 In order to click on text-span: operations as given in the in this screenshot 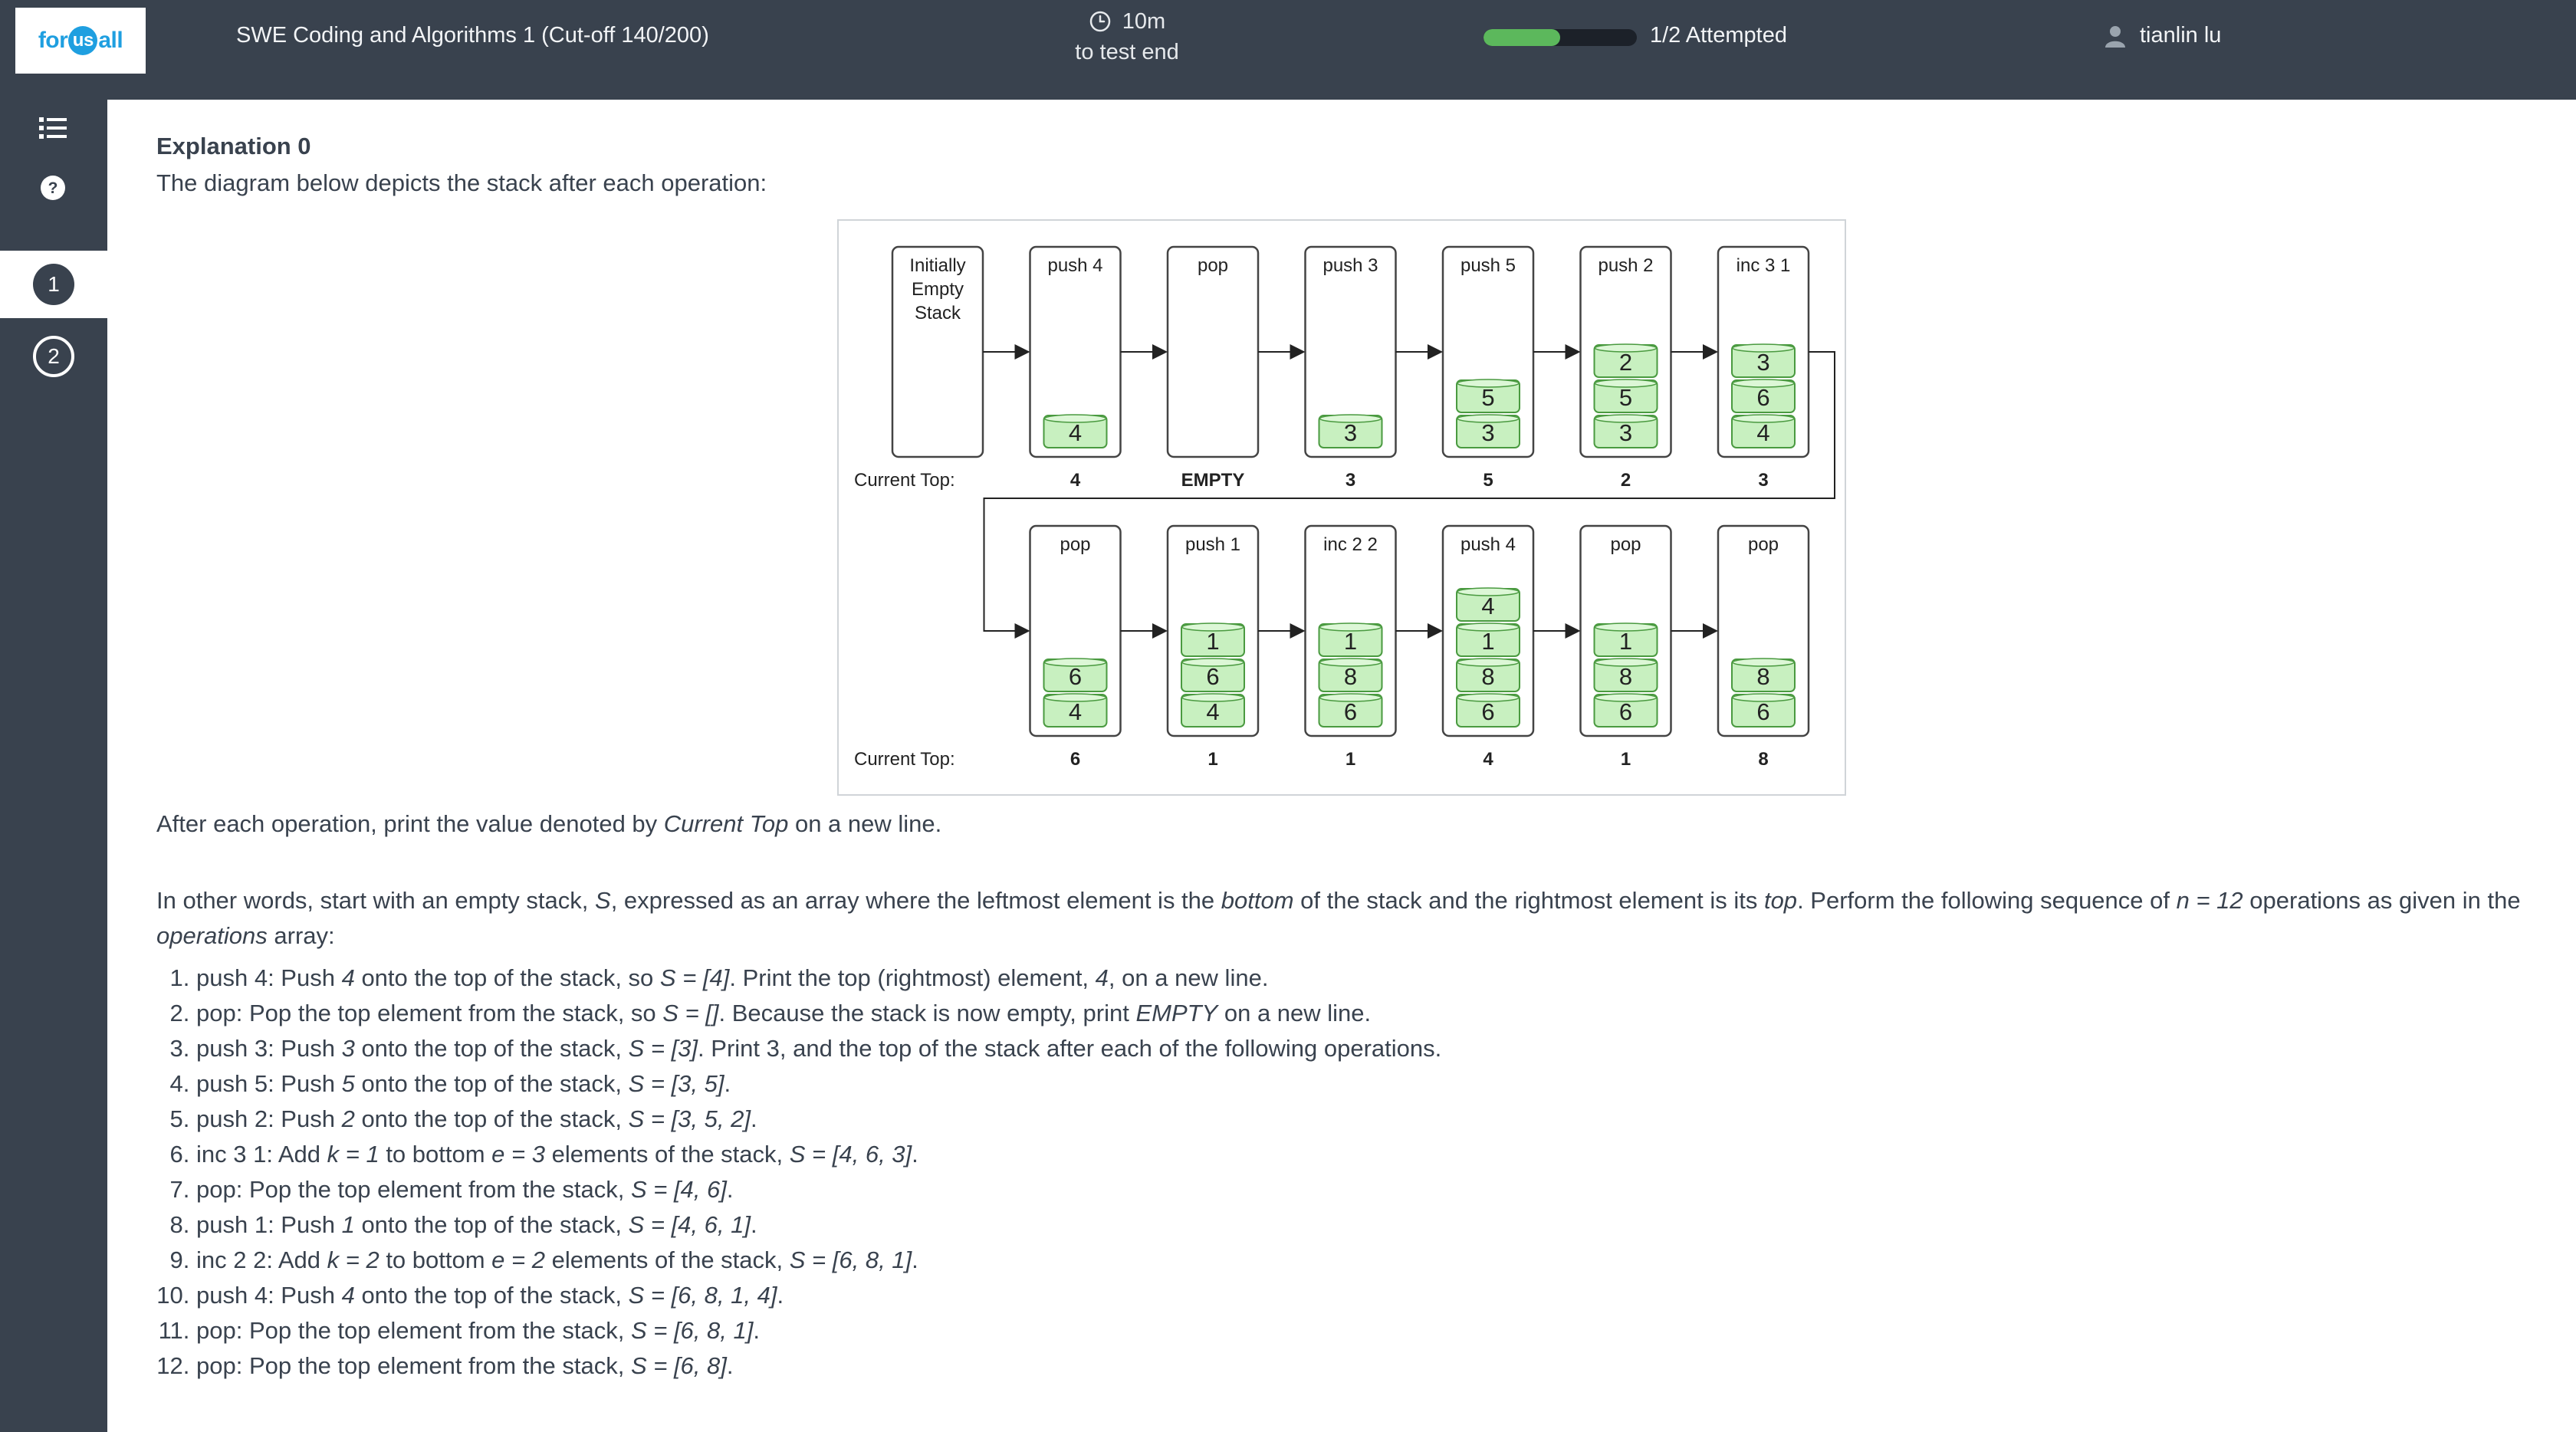, I will do `click(2381, 900)`.